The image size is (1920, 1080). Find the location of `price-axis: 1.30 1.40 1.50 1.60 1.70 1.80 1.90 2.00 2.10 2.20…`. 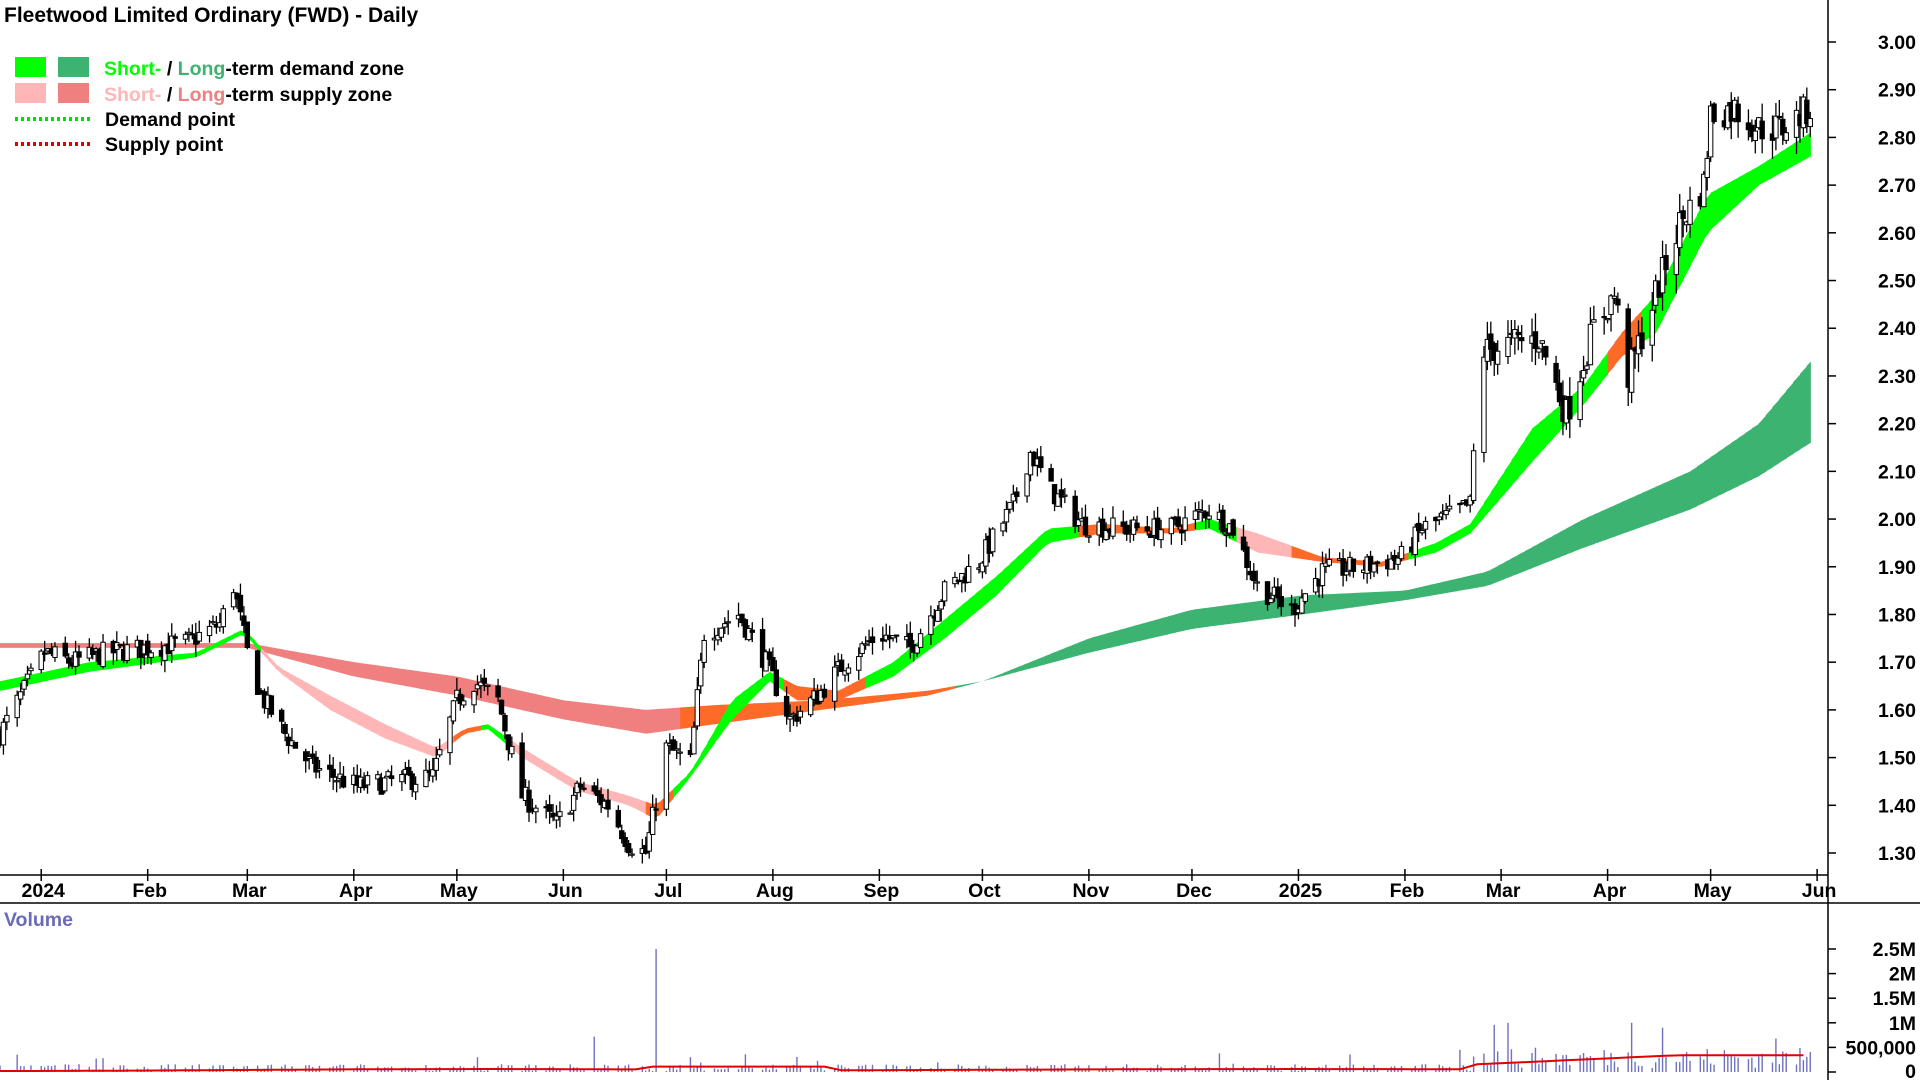

price-axis: 1.30 1.40 1.50 1.60 1.70 1.80 1.90 2.00 2.10 2.20… is located at coordinates (1872, 448).